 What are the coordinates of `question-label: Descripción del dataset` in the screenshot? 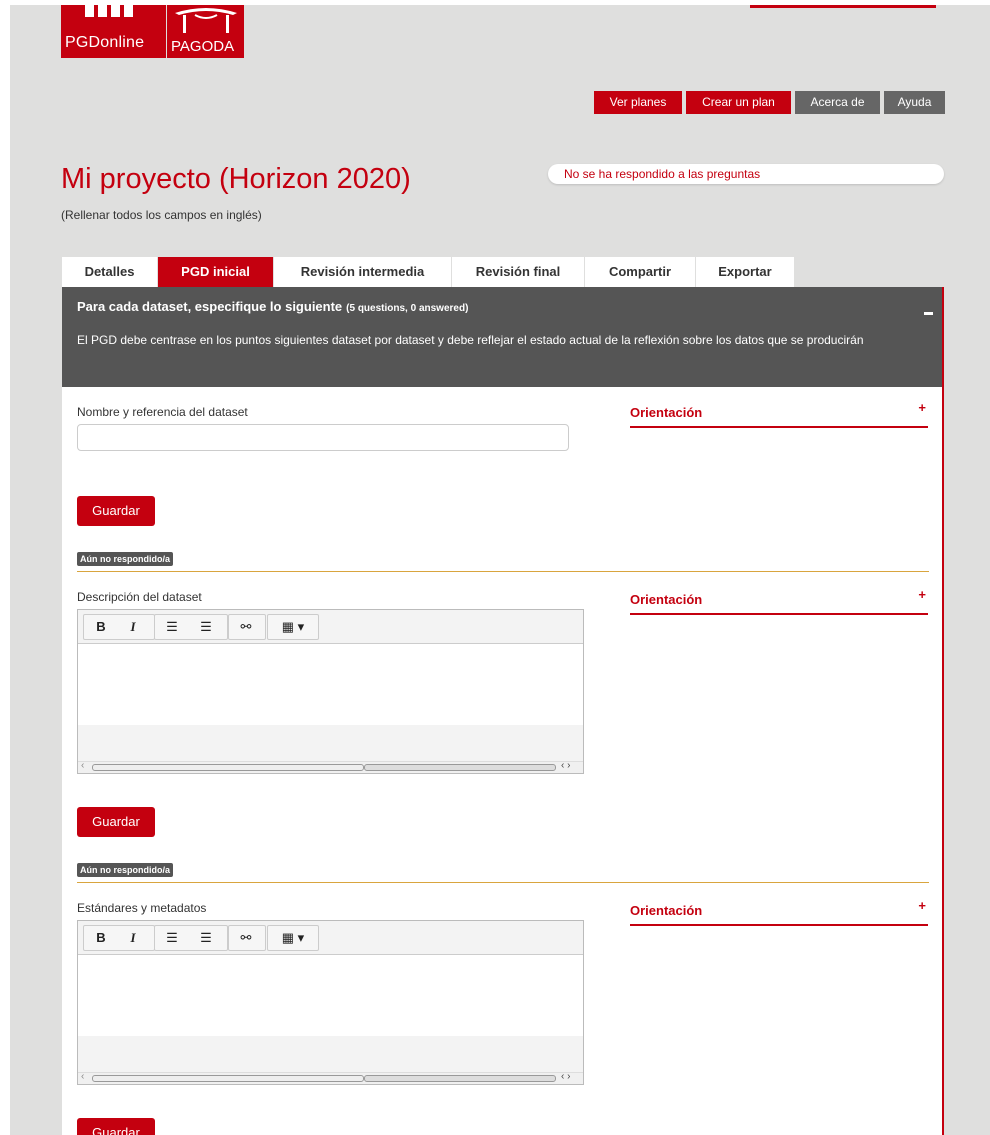 It's located at (139, 597).